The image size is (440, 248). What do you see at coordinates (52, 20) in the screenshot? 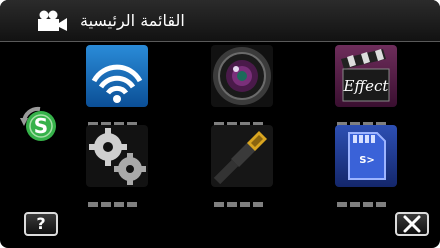
I see `video-camera-icon` at bounding box center [52, 20].